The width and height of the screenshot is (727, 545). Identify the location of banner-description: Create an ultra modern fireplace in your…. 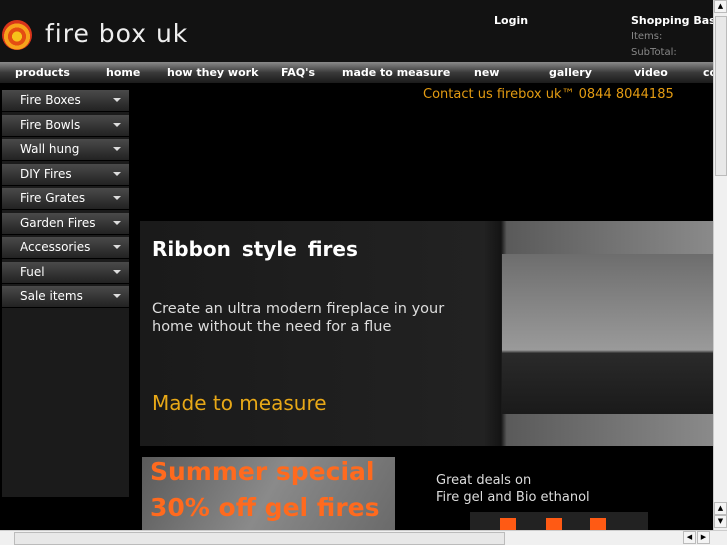
(298, 318).